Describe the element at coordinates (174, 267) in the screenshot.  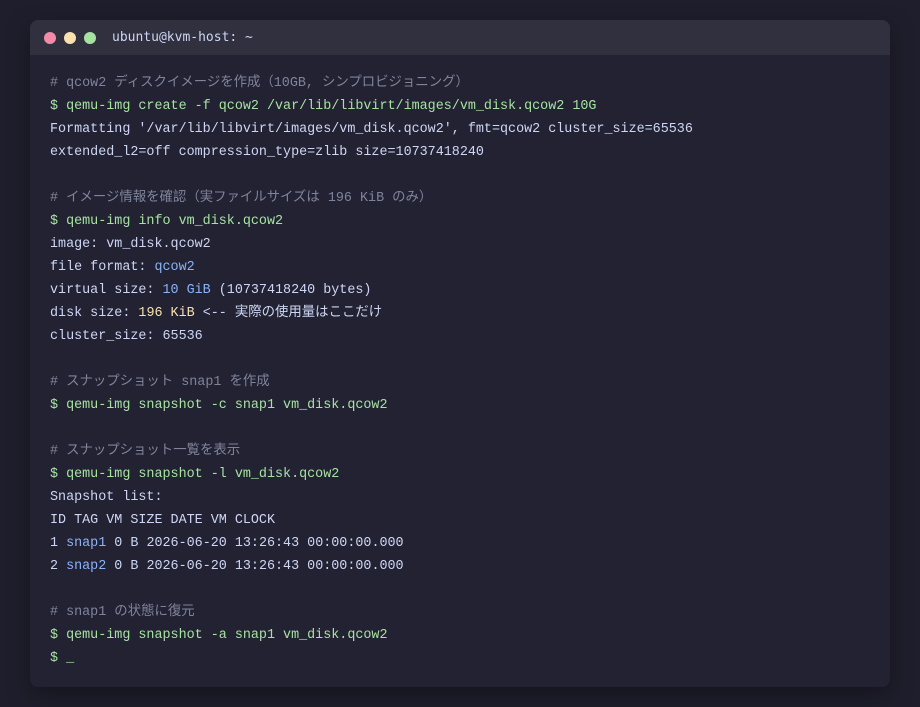
I see `format-value: qcow2` at that location.